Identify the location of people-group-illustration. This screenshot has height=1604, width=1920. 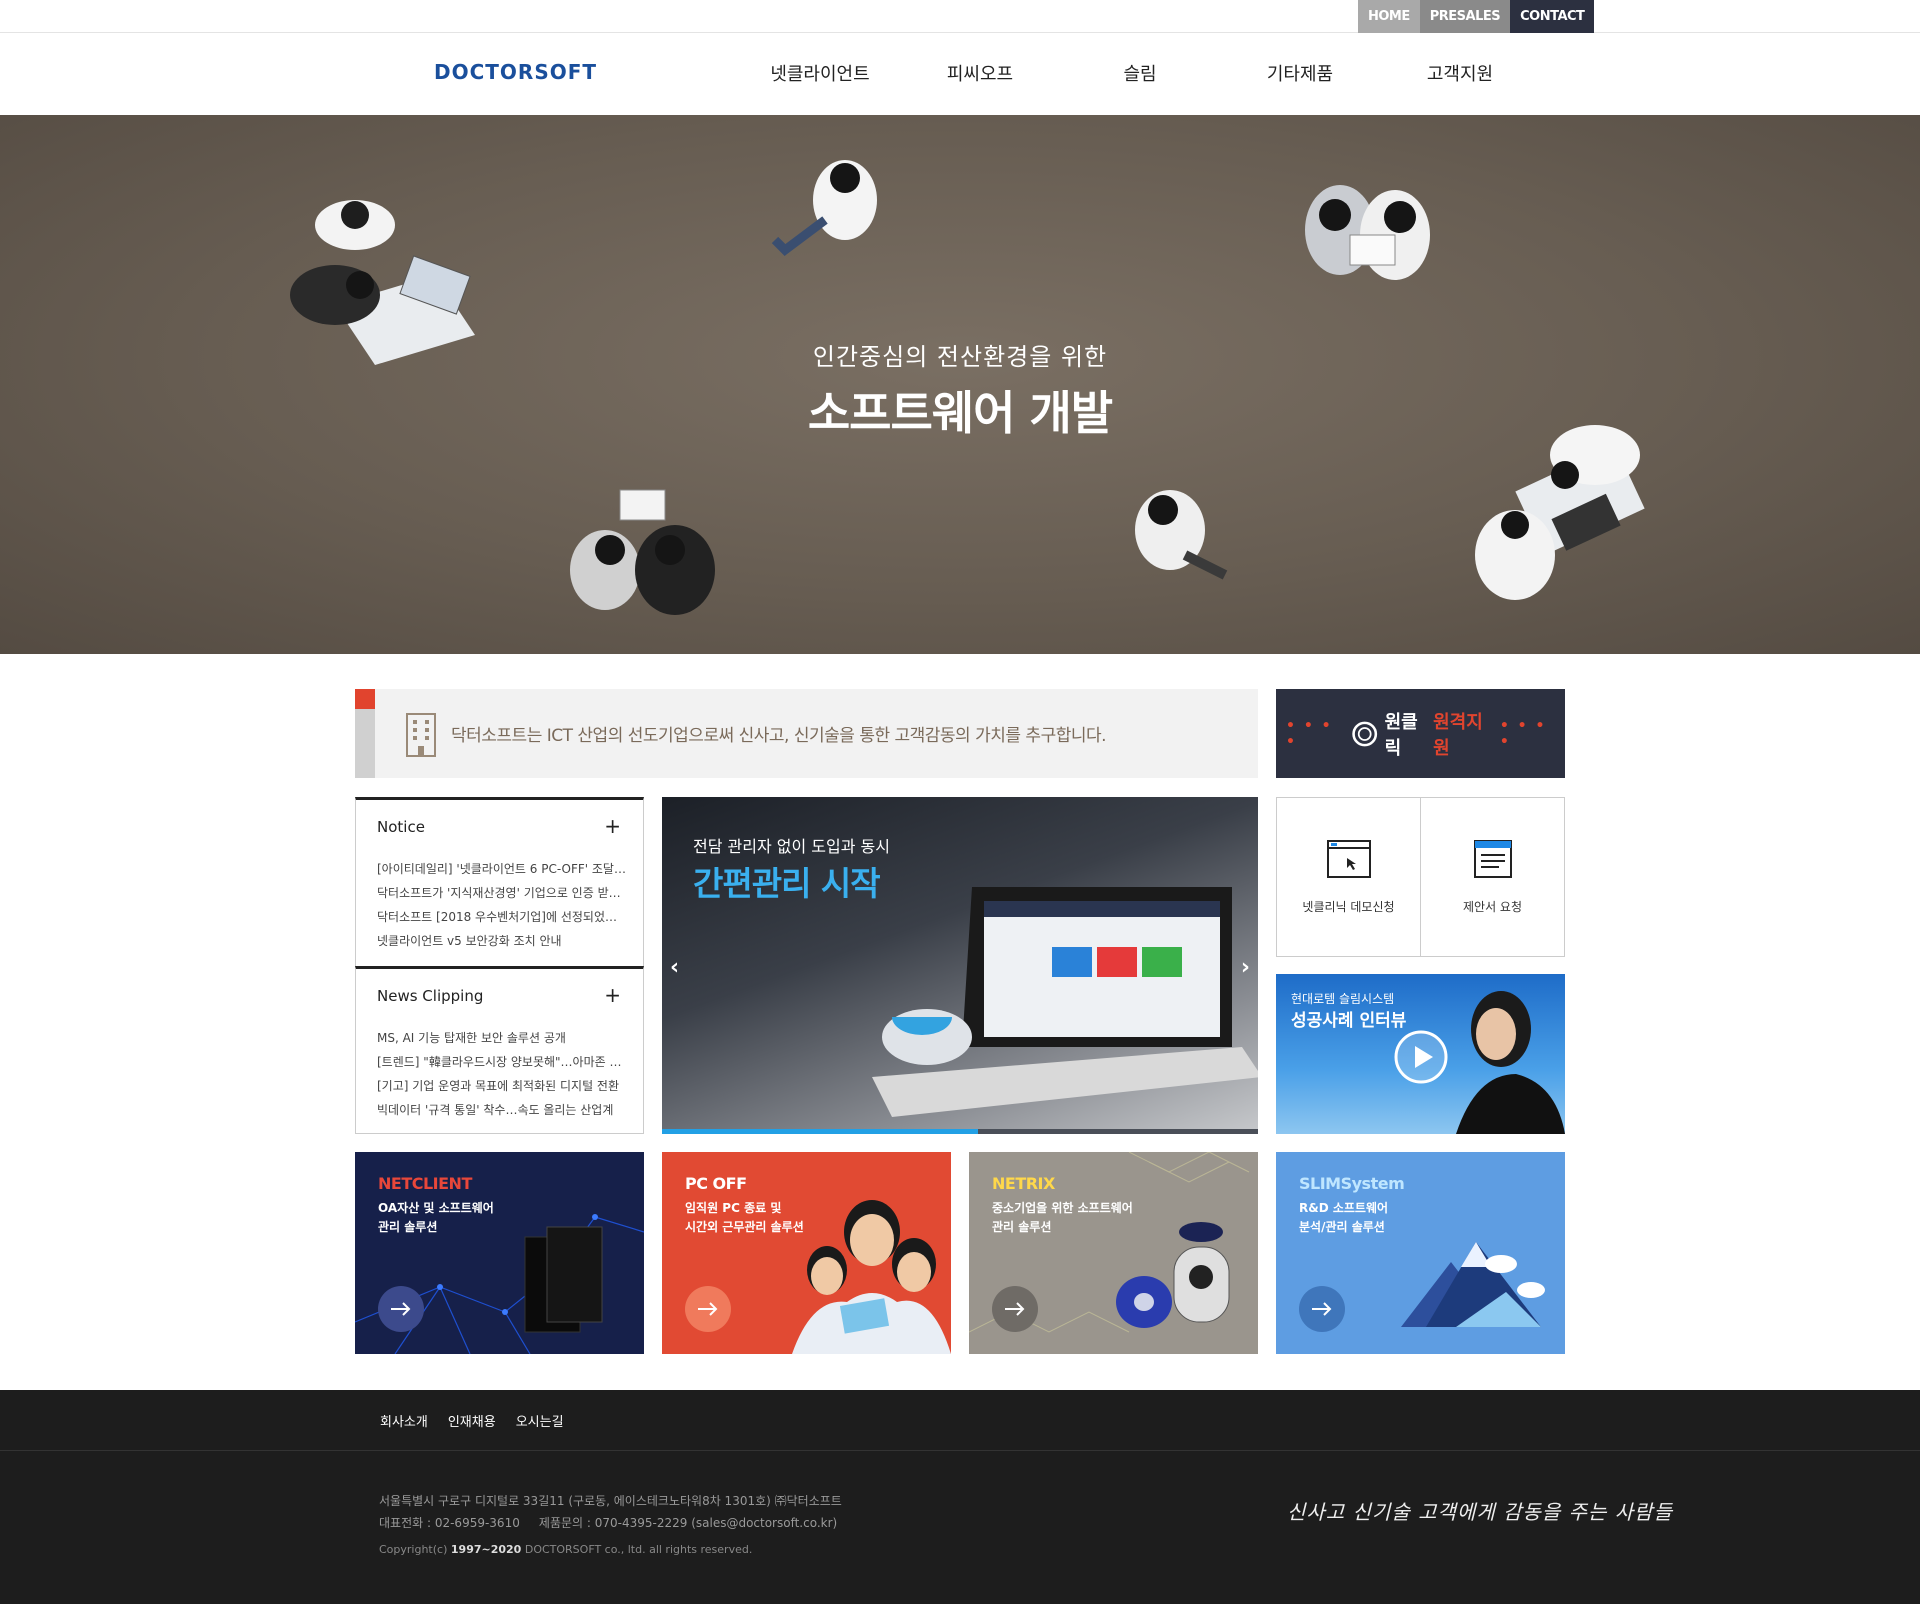
(1560, 512).